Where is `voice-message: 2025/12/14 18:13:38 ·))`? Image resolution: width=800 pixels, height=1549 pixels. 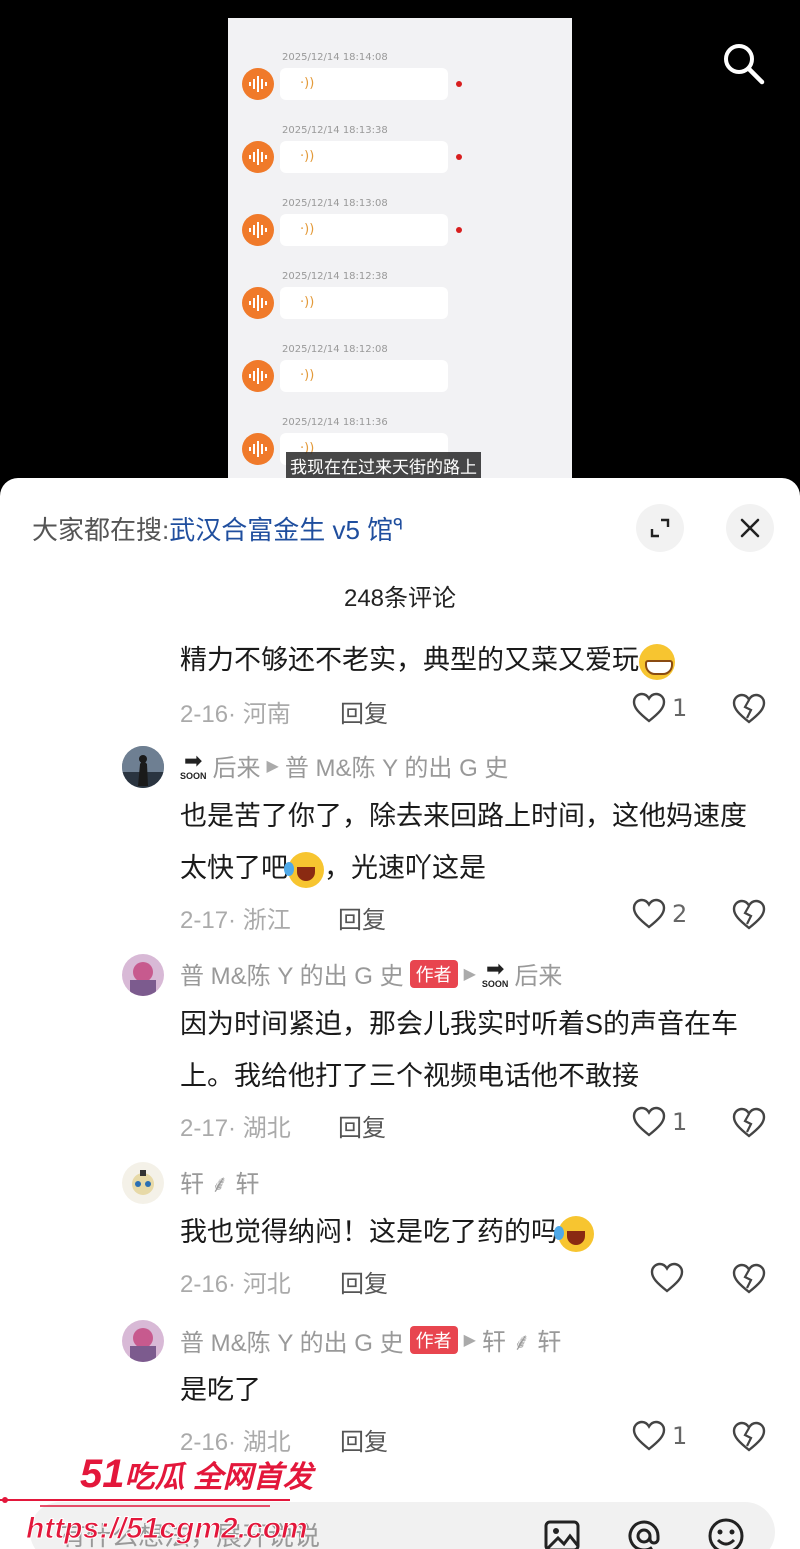 voice-message: 2025/12/14 18:13:38 ·)) is located at coordinates (400, 160).